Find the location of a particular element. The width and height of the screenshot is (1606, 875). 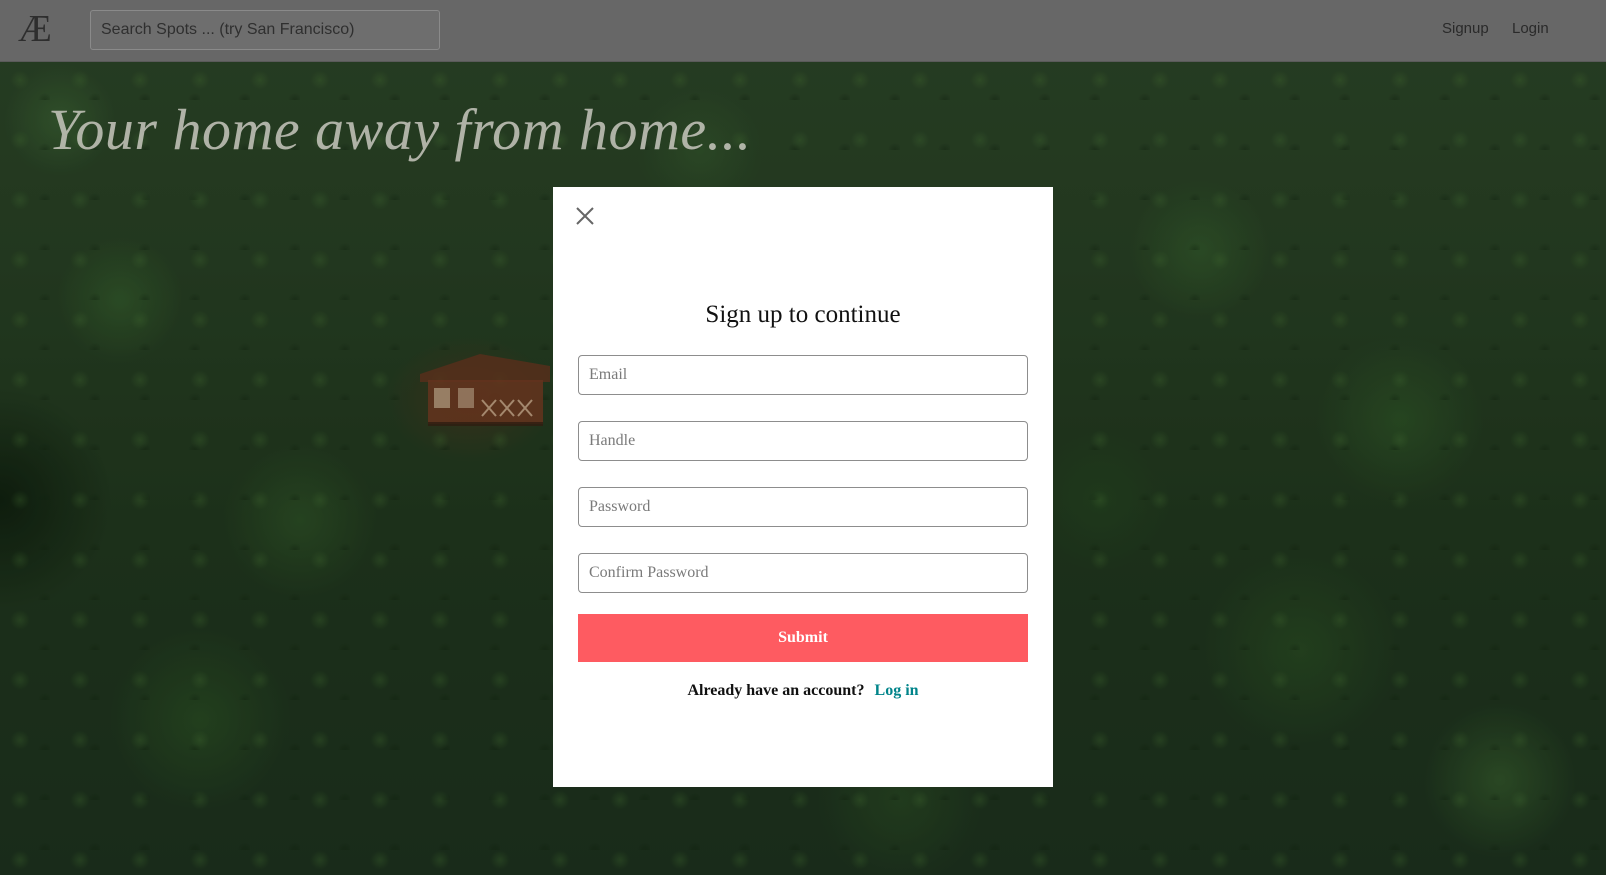

close-button is located at coordinates (585, 216).